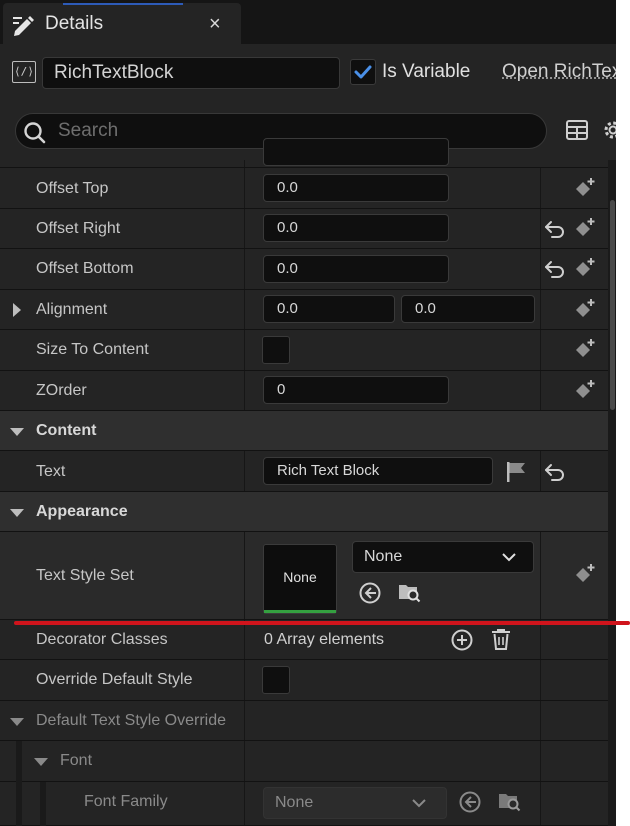 This screenshot has width=630, height=826. Describe the element at coordinates (304, 761) in the screenshot. I see `row-font: Font` at that location.